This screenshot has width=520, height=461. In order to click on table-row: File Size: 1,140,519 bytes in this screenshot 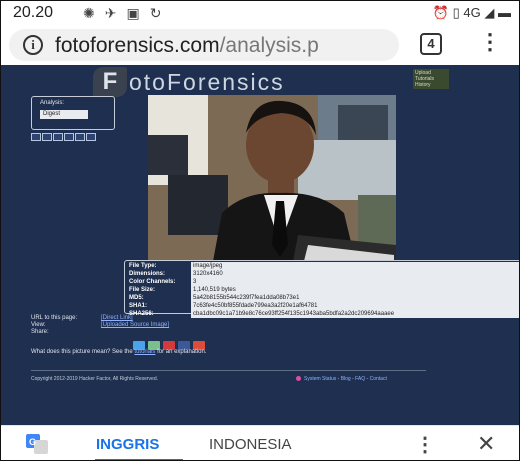, I will do `click(322, 290)`.